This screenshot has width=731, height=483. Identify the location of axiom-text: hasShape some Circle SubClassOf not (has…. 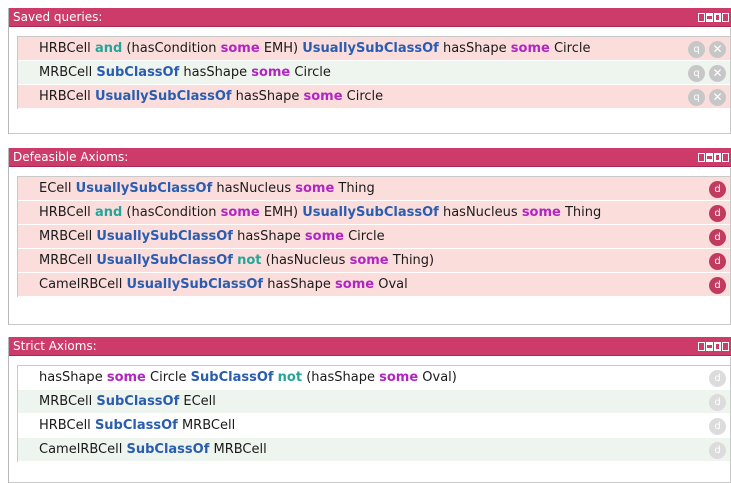
(248, 377).